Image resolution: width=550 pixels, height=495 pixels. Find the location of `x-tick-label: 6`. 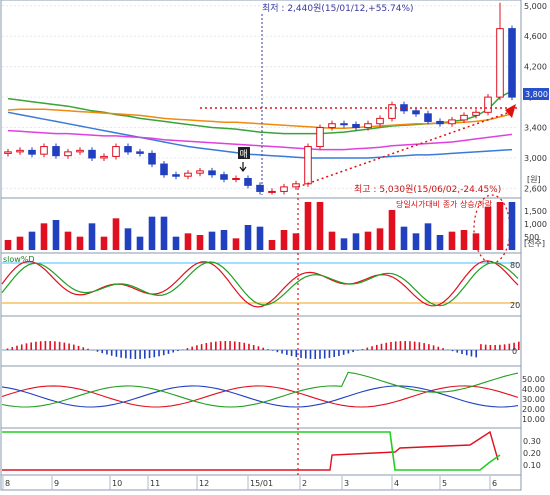

x-tick-label: 6 is located at coordinates (494, 483).